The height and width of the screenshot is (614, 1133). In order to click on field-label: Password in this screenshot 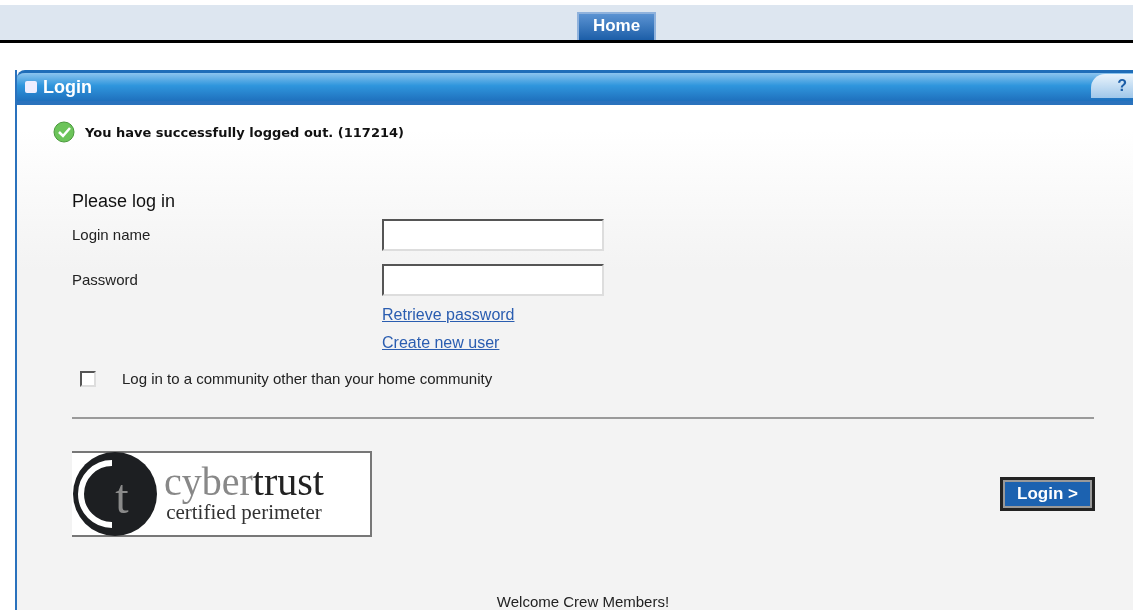, I will do `click(105, 279)`.